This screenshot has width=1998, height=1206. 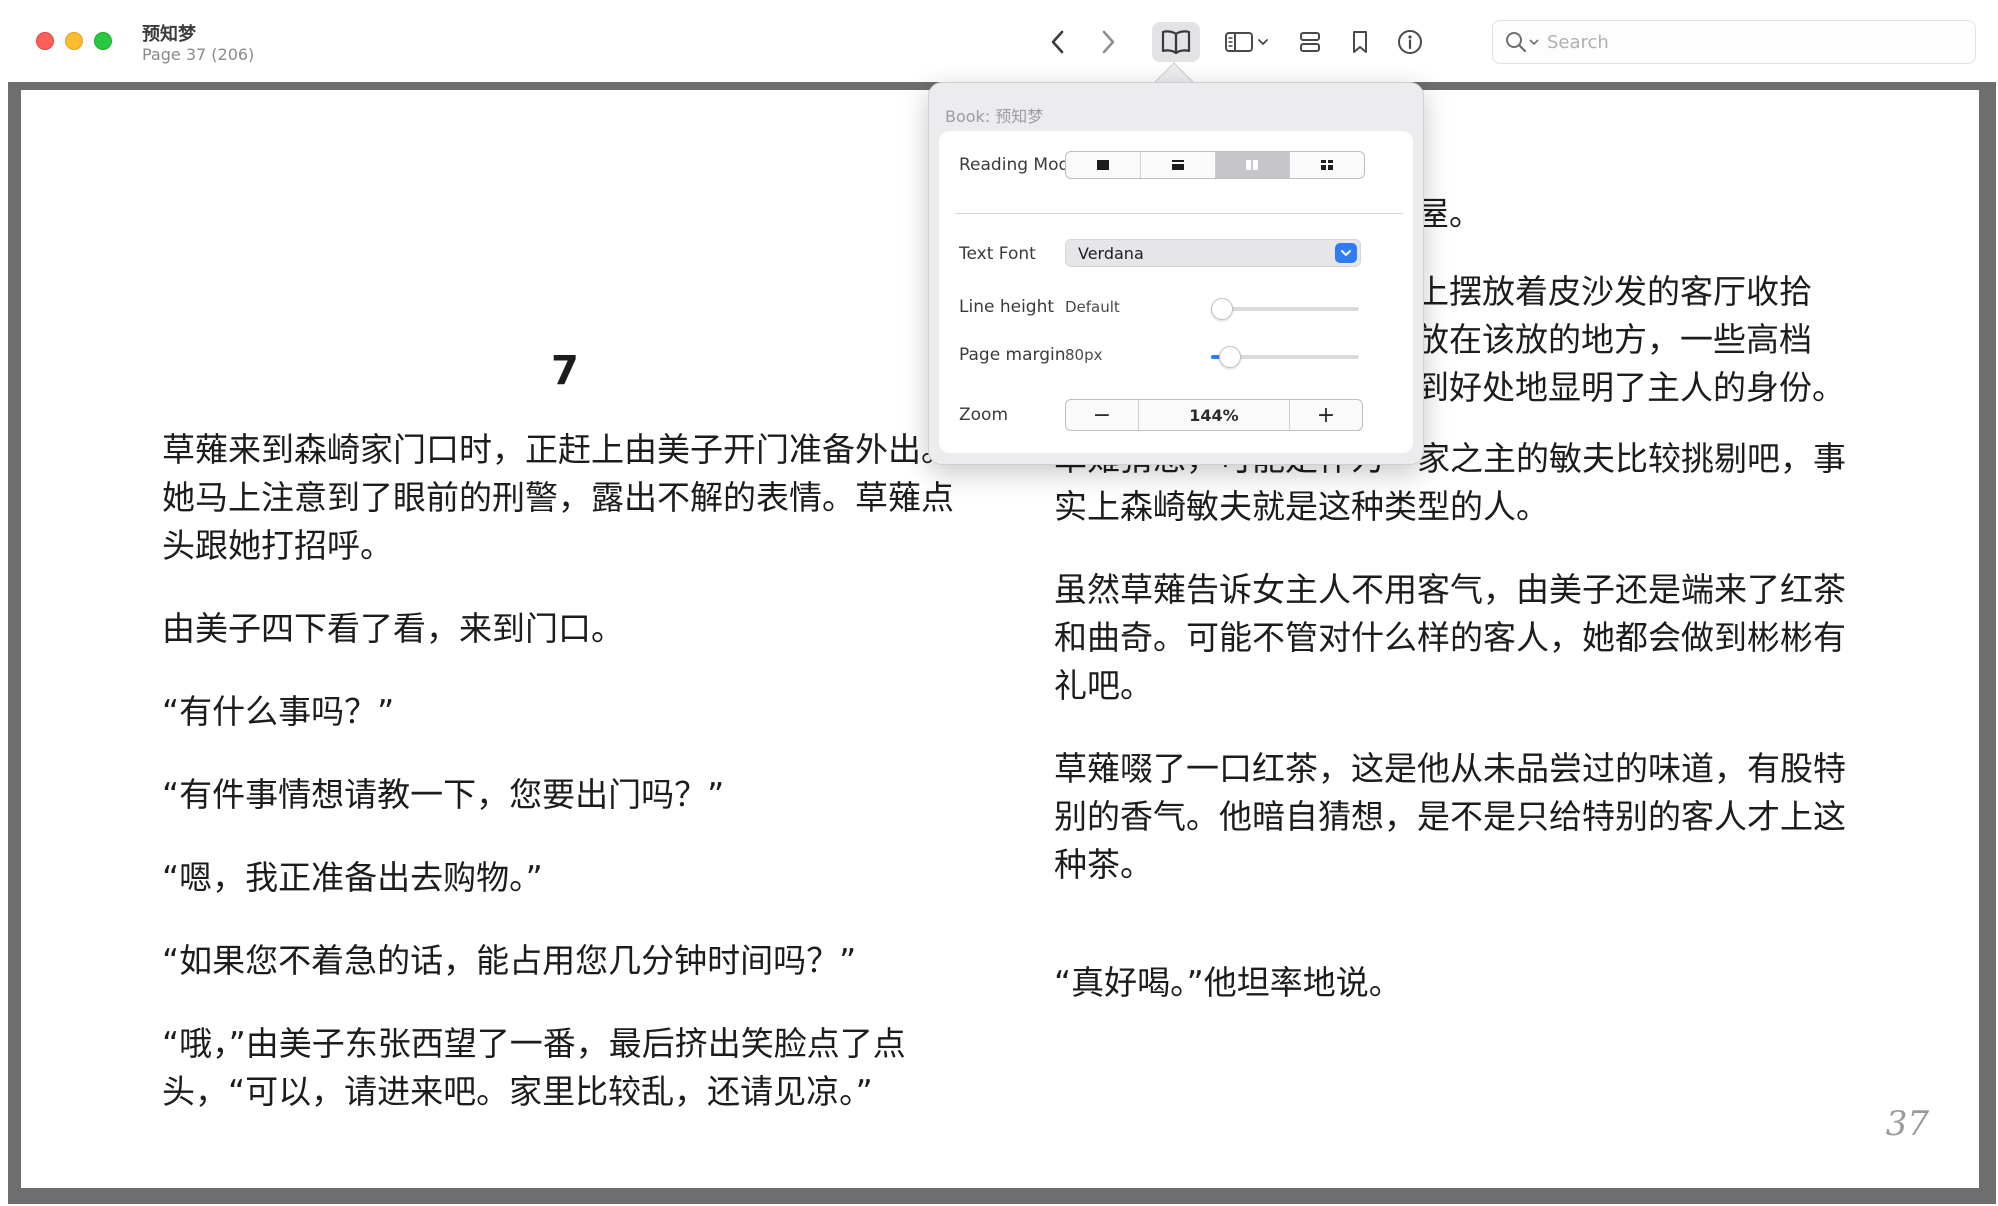 What do you see at coordinates (1238, 42) in the screenshot?
I see `sidebar-icon` at bounding box center [1238, 42].